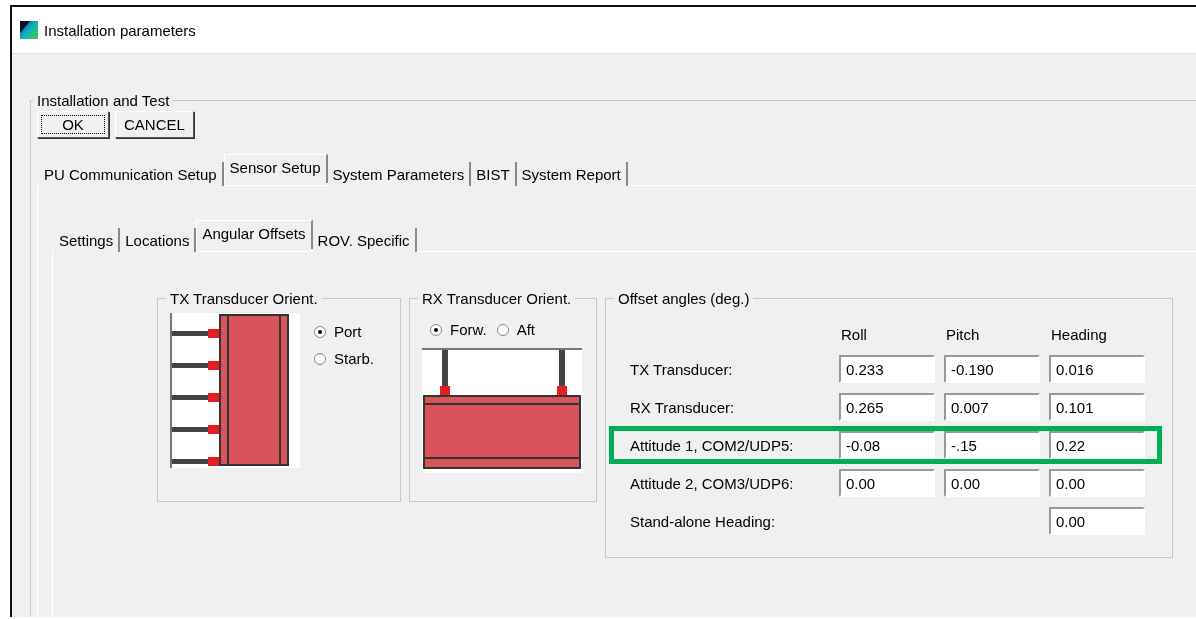  What do you see at coordinates (275, 168) in the screenshot?
I see `tab: Sensor Setup` at bounding box center [275, 168].